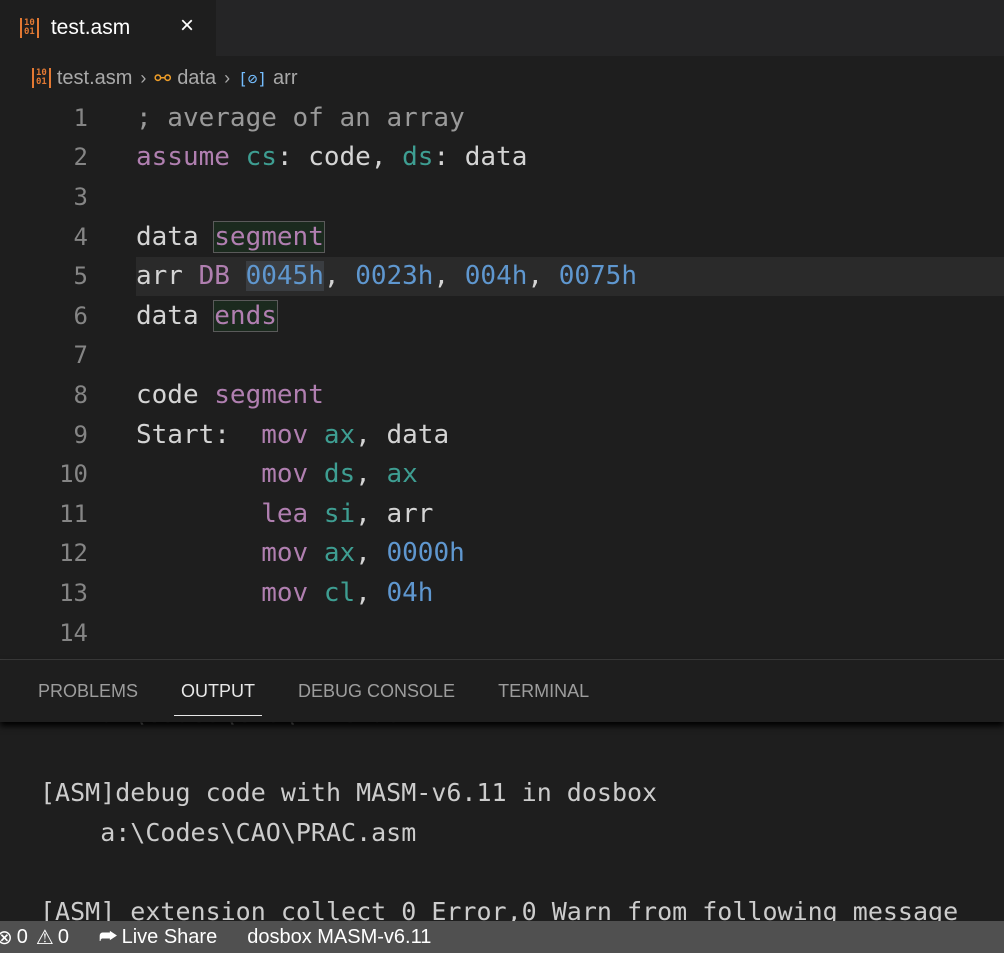 The width and height of the screenshot is (1004, 953). I want to click on live-share-icon: ⮫, so click(108, 936).